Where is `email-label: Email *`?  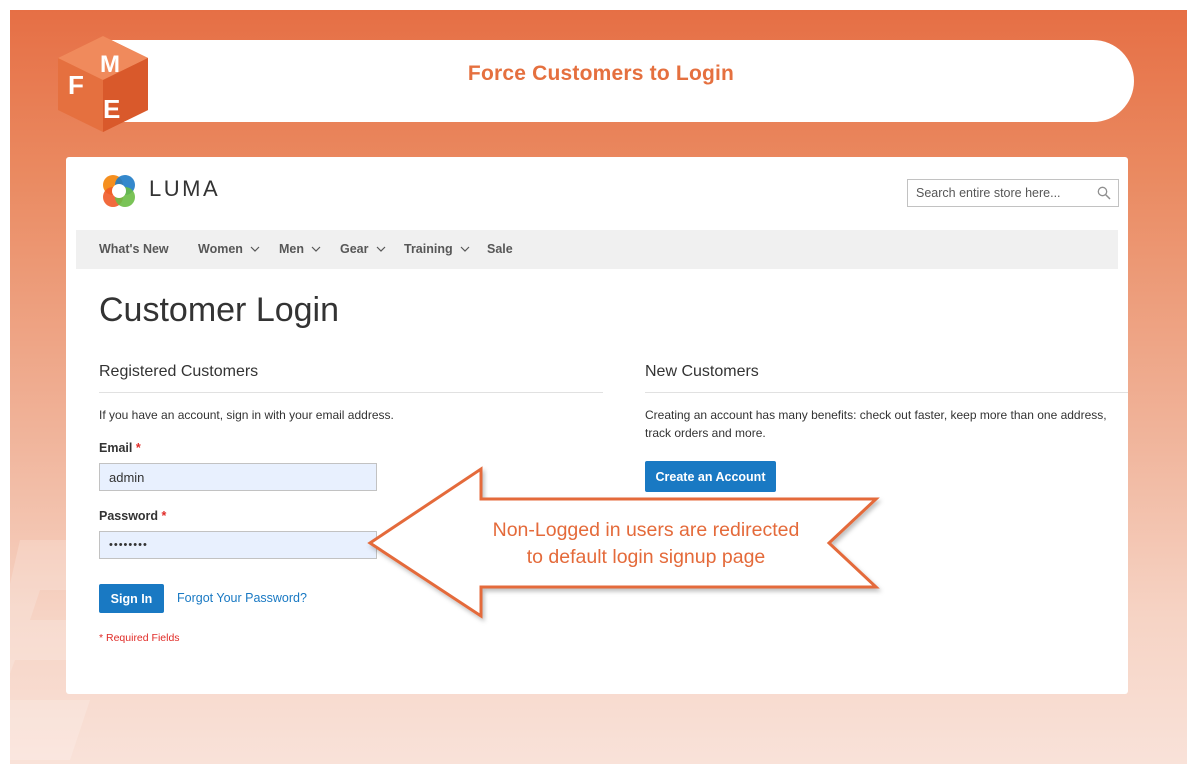 email-label: Email * is located at coordinates (120, 448).